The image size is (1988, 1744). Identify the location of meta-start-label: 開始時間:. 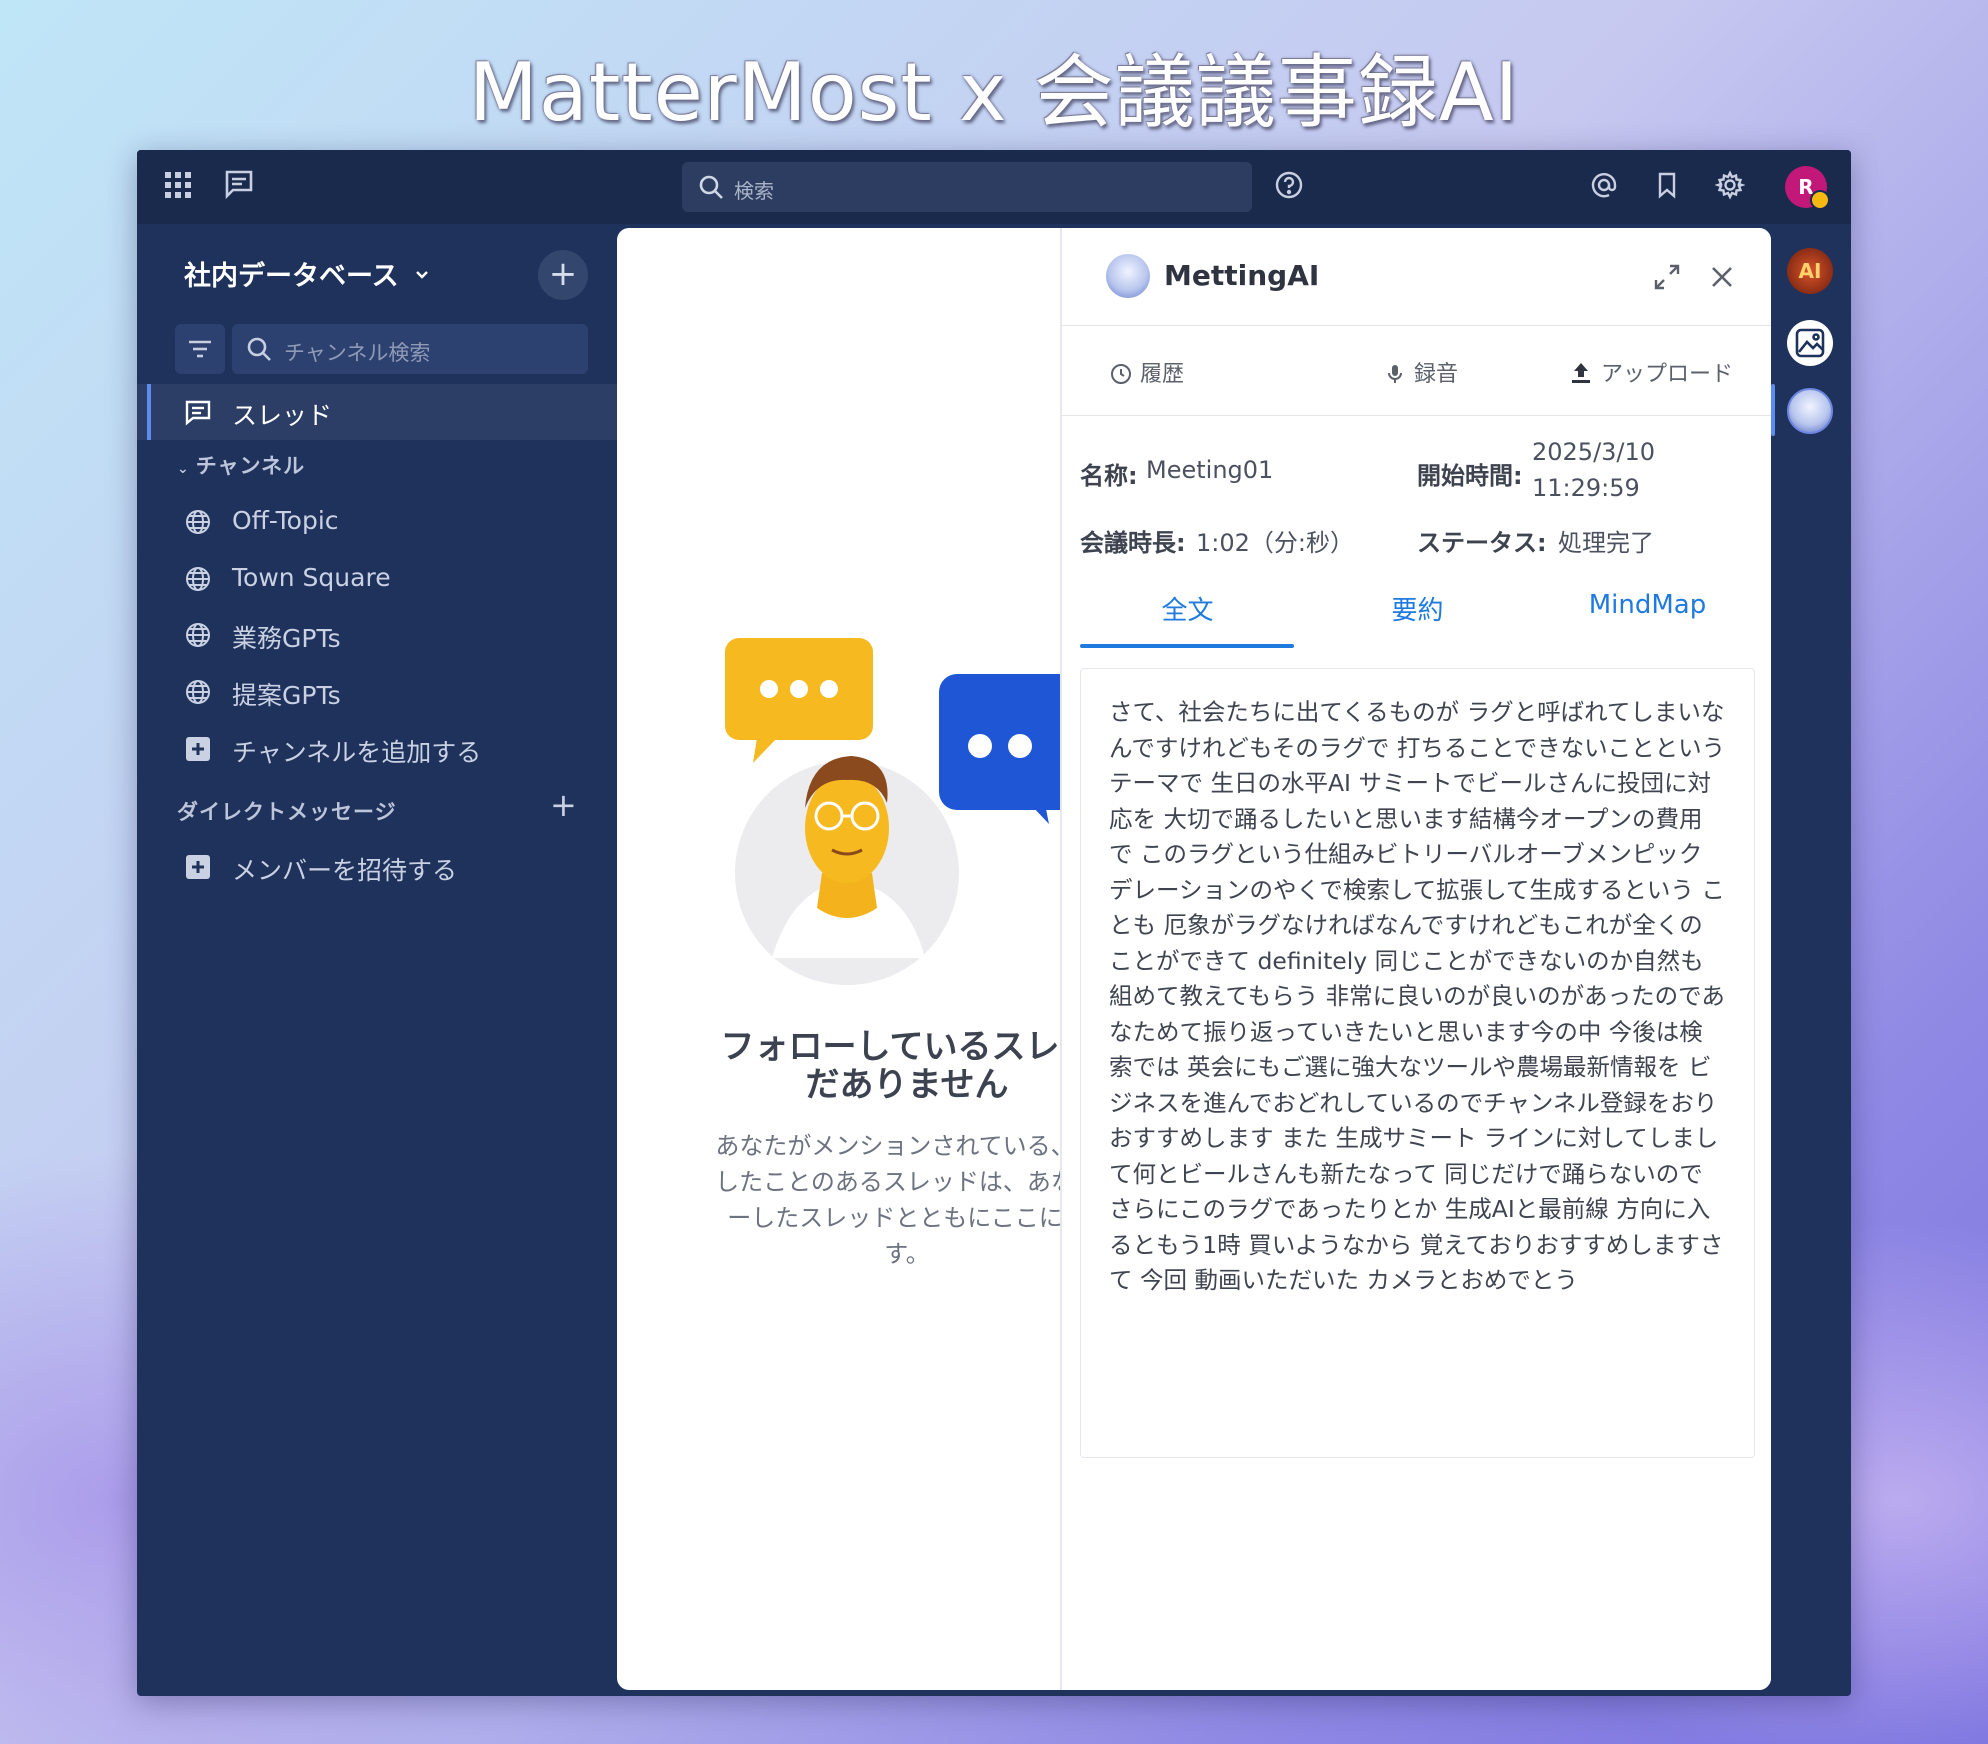
(1470, 476).